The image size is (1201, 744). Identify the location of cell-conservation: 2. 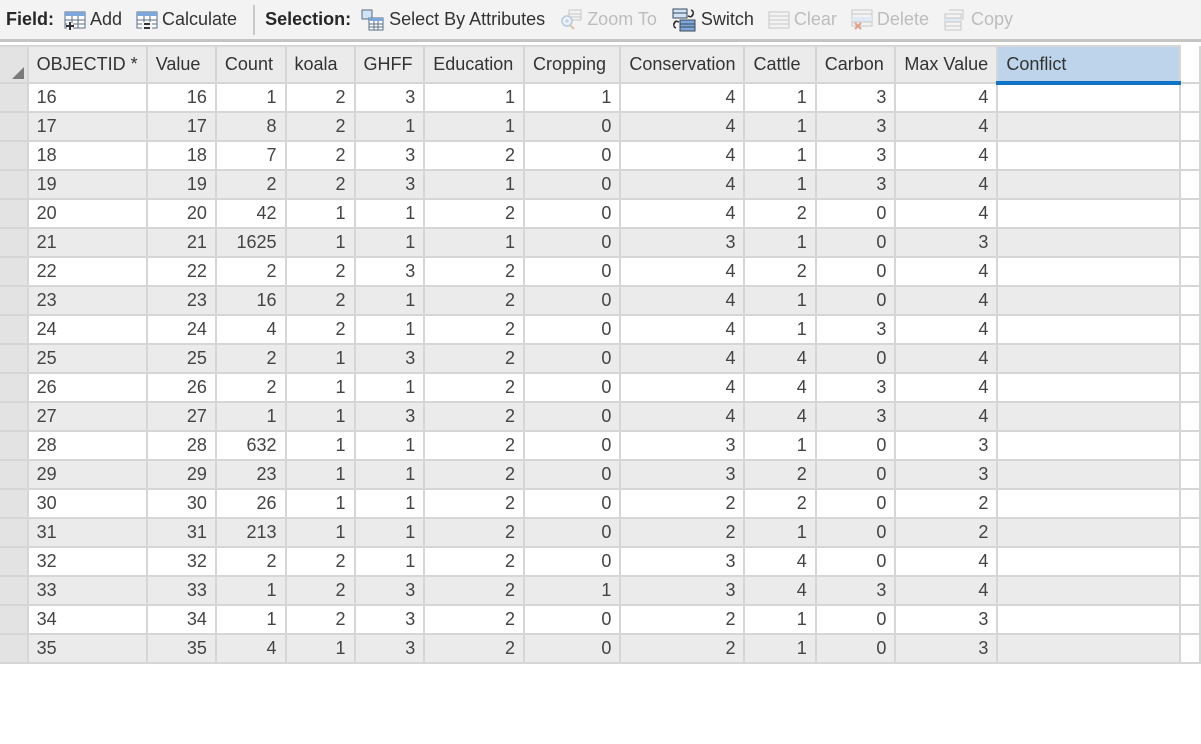
(682, 503).